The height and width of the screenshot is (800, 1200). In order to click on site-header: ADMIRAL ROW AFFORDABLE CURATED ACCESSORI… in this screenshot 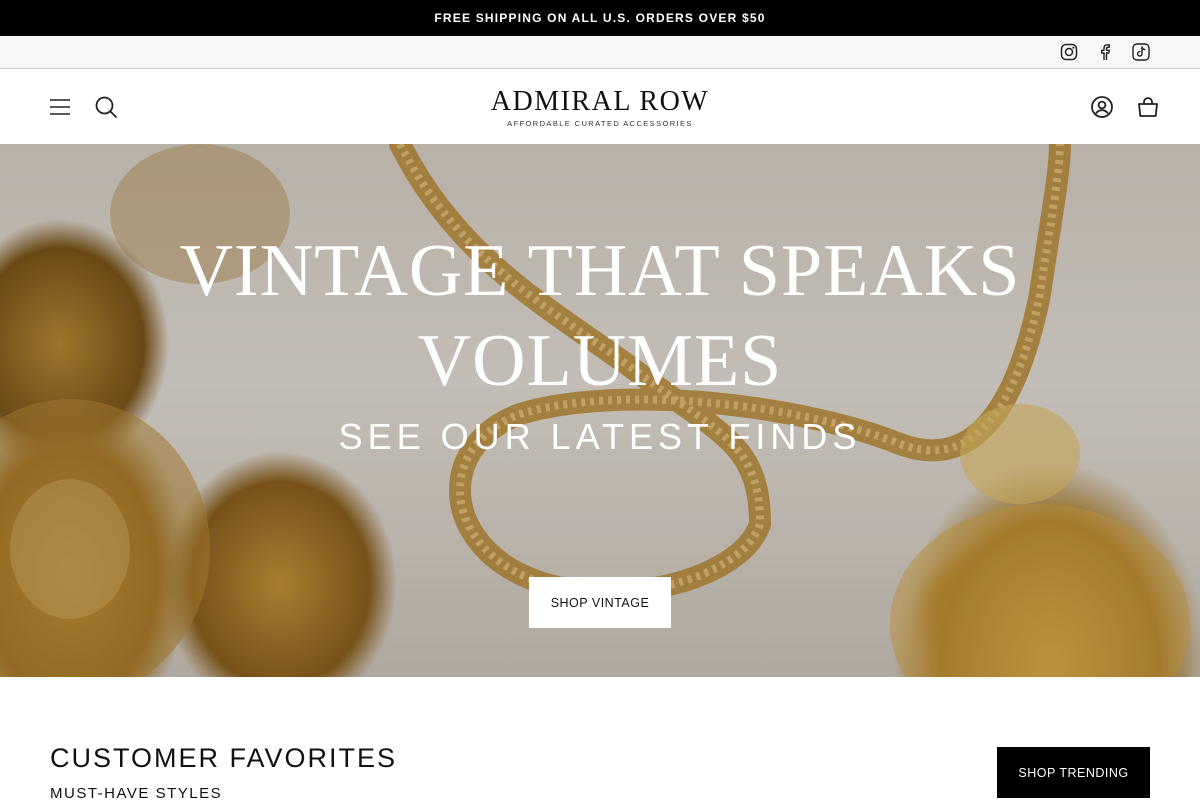, I will do `click(600, 106)`.